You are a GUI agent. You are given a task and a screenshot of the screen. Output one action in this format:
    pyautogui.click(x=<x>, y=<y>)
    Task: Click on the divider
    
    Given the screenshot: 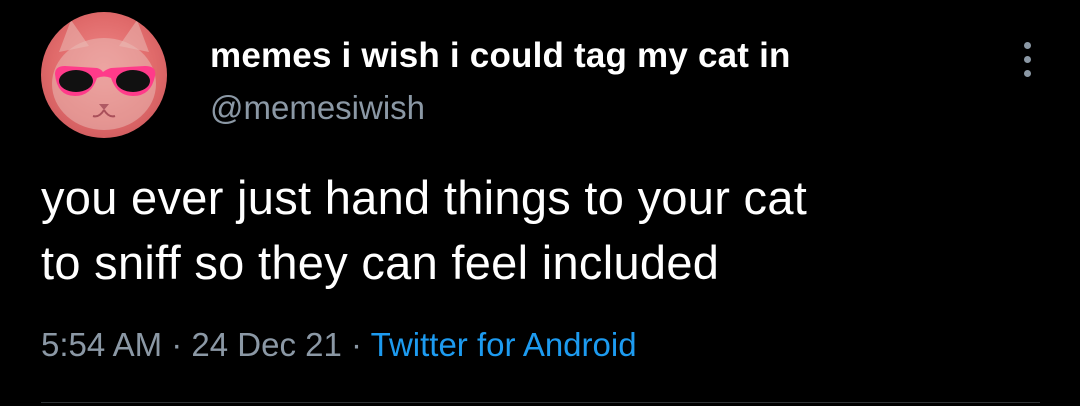 What is the action you would take?
    pyautogui.click(x=540, y=402)
    